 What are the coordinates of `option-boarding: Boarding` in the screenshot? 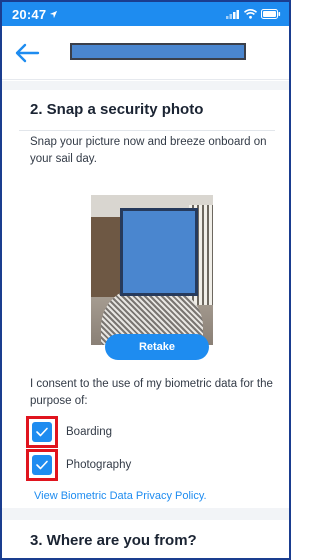 It's located at (69, 432).